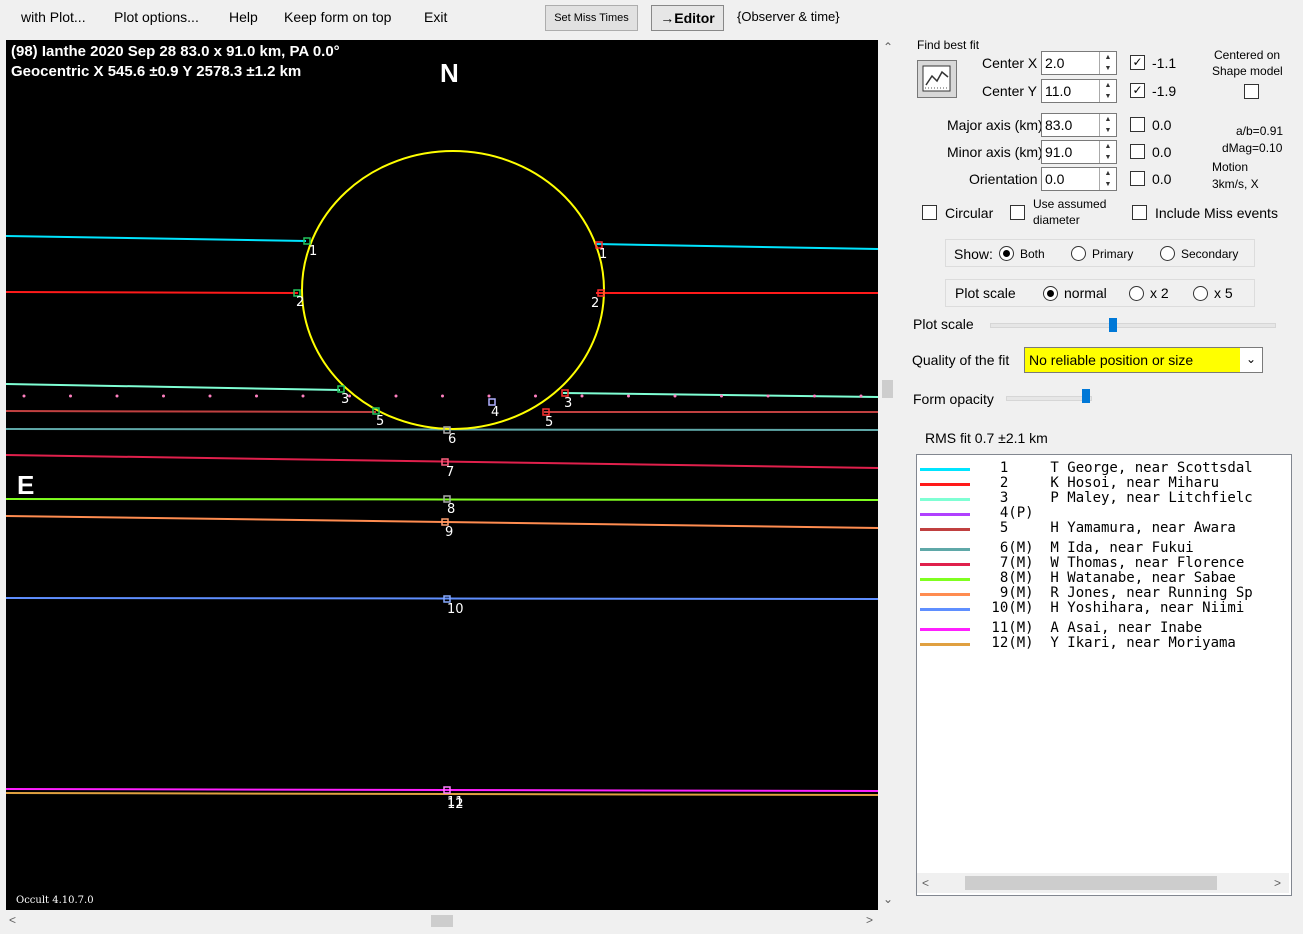 The width and height of the screenshot is (1303, 934). Describe the element at coordinates (1210, 254) in the screenshot. I see `show-secondary-label: Secondary` at that location.